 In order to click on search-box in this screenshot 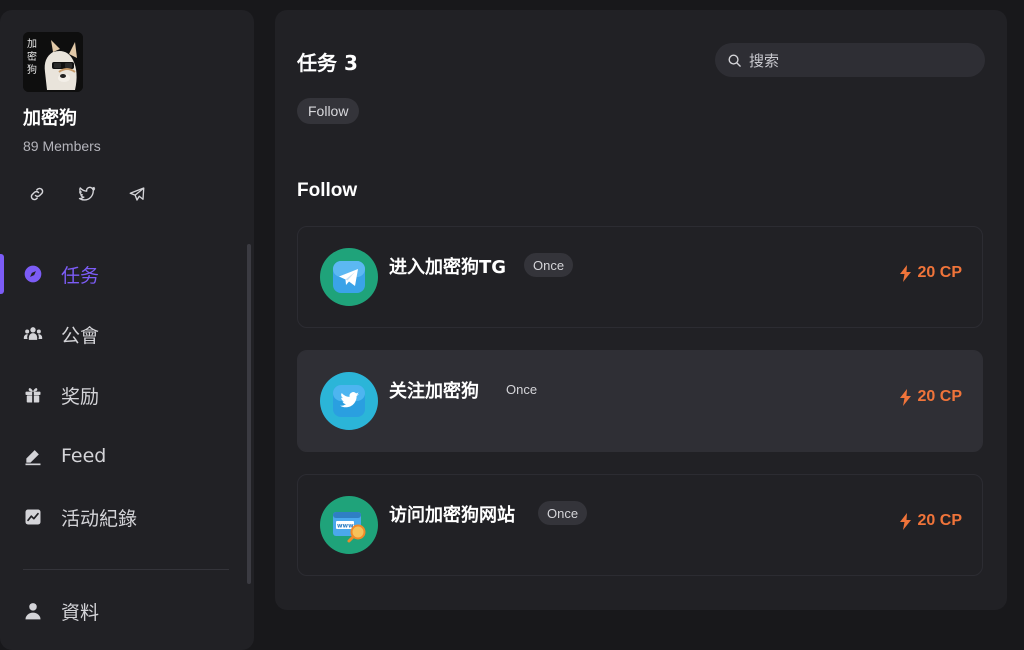, I will do `click(850, 61)`.